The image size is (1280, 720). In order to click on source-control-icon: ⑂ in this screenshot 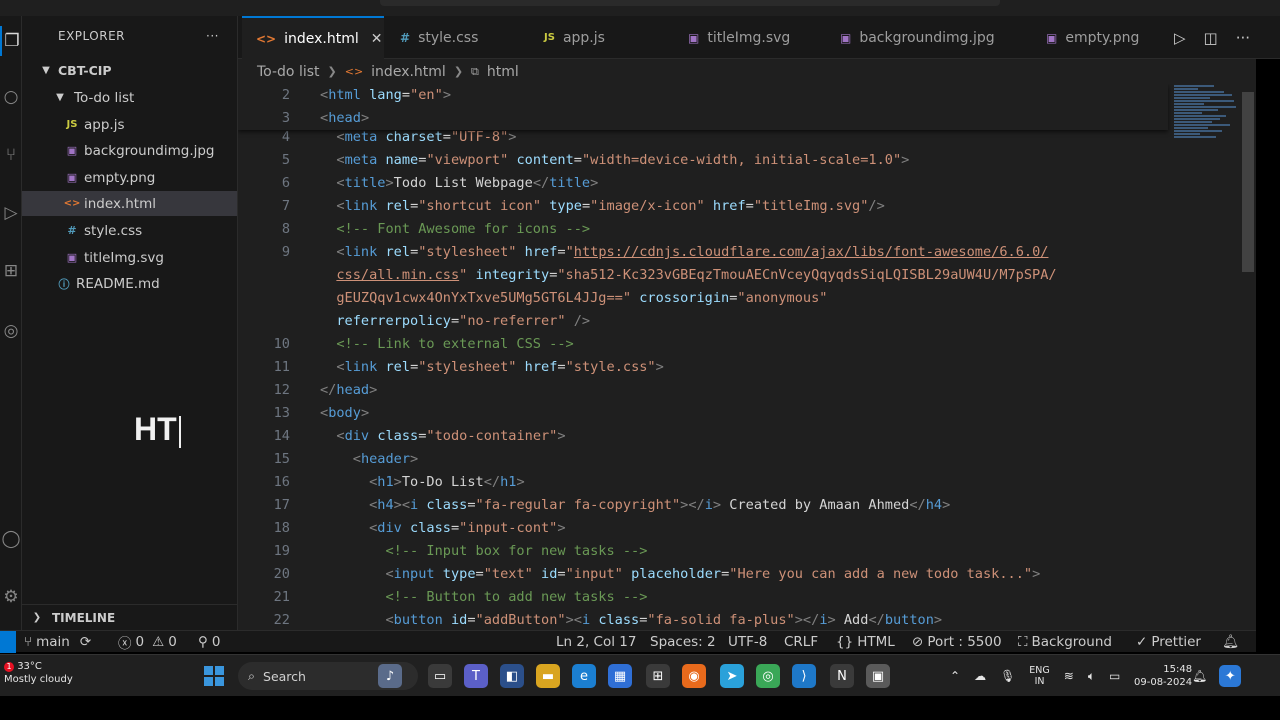, I will do `click(11, 155)`.